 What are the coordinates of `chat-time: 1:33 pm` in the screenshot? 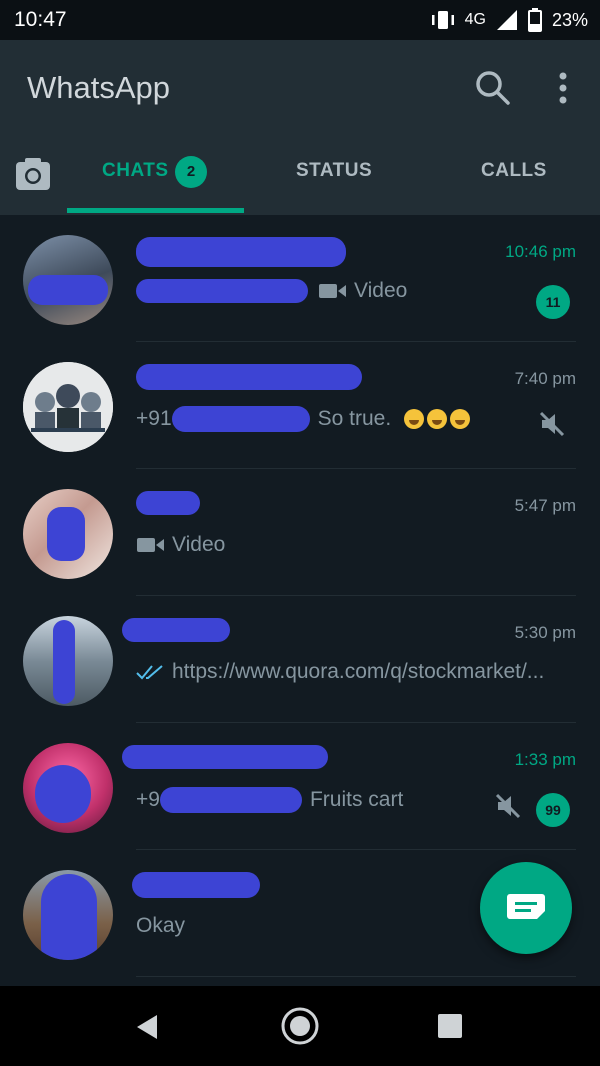 It's located at (545, 759).